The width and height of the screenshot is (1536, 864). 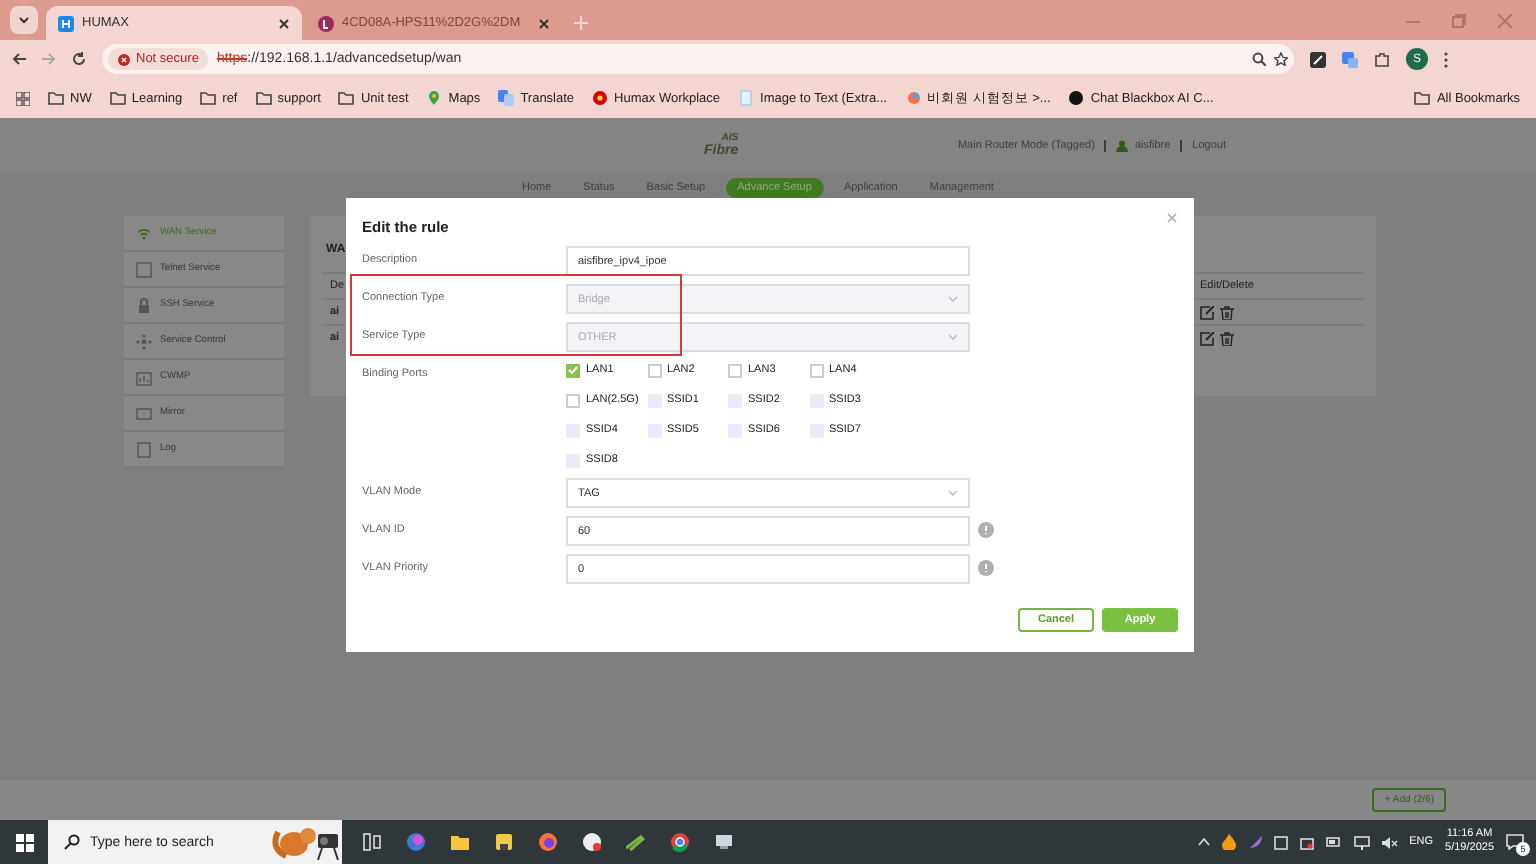 I want to click on windows-icon, so click(x=24, y=842).